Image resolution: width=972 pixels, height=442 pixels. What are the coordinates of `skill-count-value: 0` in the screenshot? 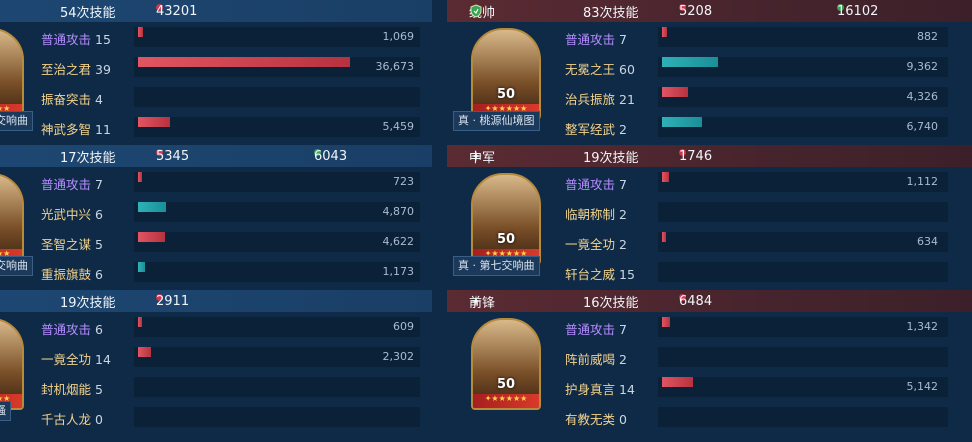 It's located at (623, 419).